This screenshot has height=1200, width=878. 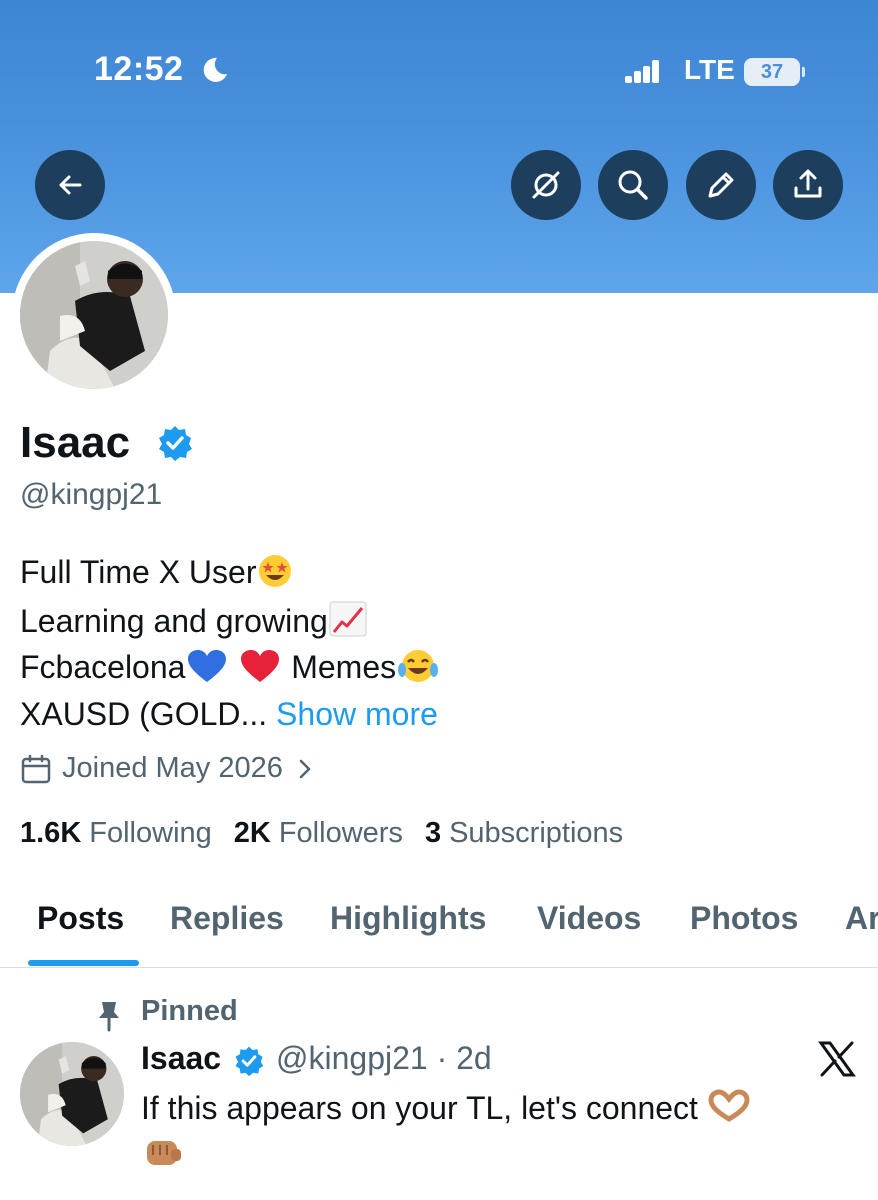 I want to click on bio-line-3: Fcbacelona Memes, so click(x=230, y=667).